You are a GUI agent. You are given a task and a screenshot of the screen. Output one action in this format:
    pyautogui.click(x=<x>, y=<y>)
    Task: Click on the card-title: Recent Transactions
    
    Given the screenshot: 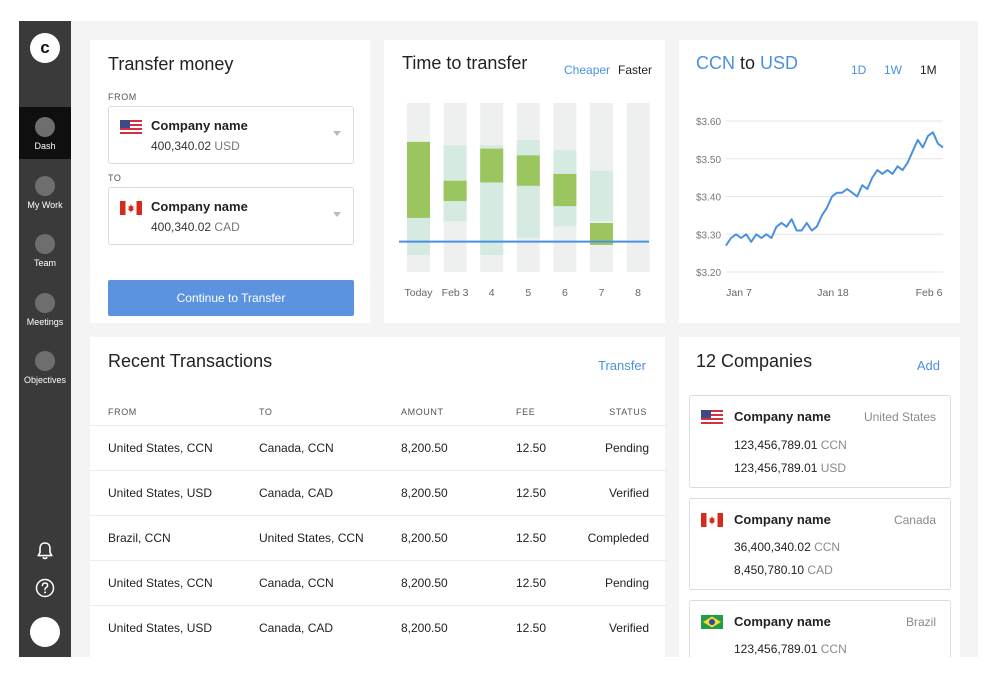 What is the action you would take?
    pyautogui.click(x=190, y=361)
    